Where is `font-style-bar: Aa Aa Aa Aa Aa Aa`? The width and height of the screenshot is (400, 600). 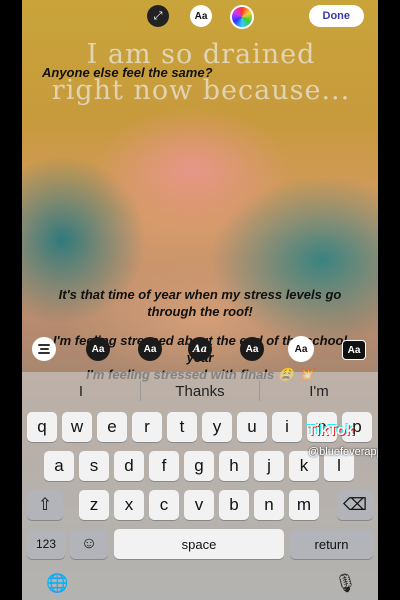 font-style-bar: Aa Aa Aa Aa Aa Aa is located at coordinates (200, 349).